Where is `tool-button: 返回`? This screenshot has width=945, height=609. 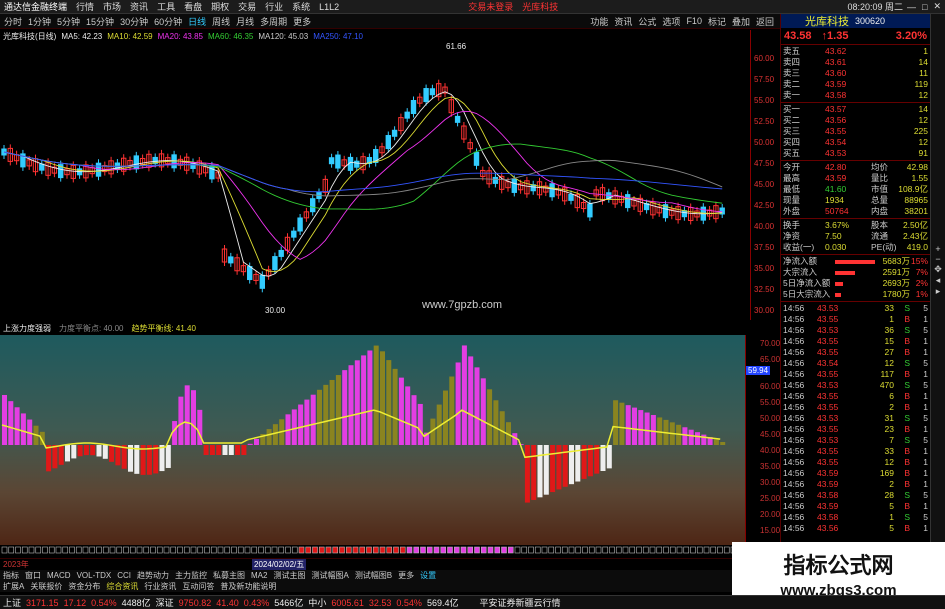 tool-button: 返回 is located at coordinates (765, 21).